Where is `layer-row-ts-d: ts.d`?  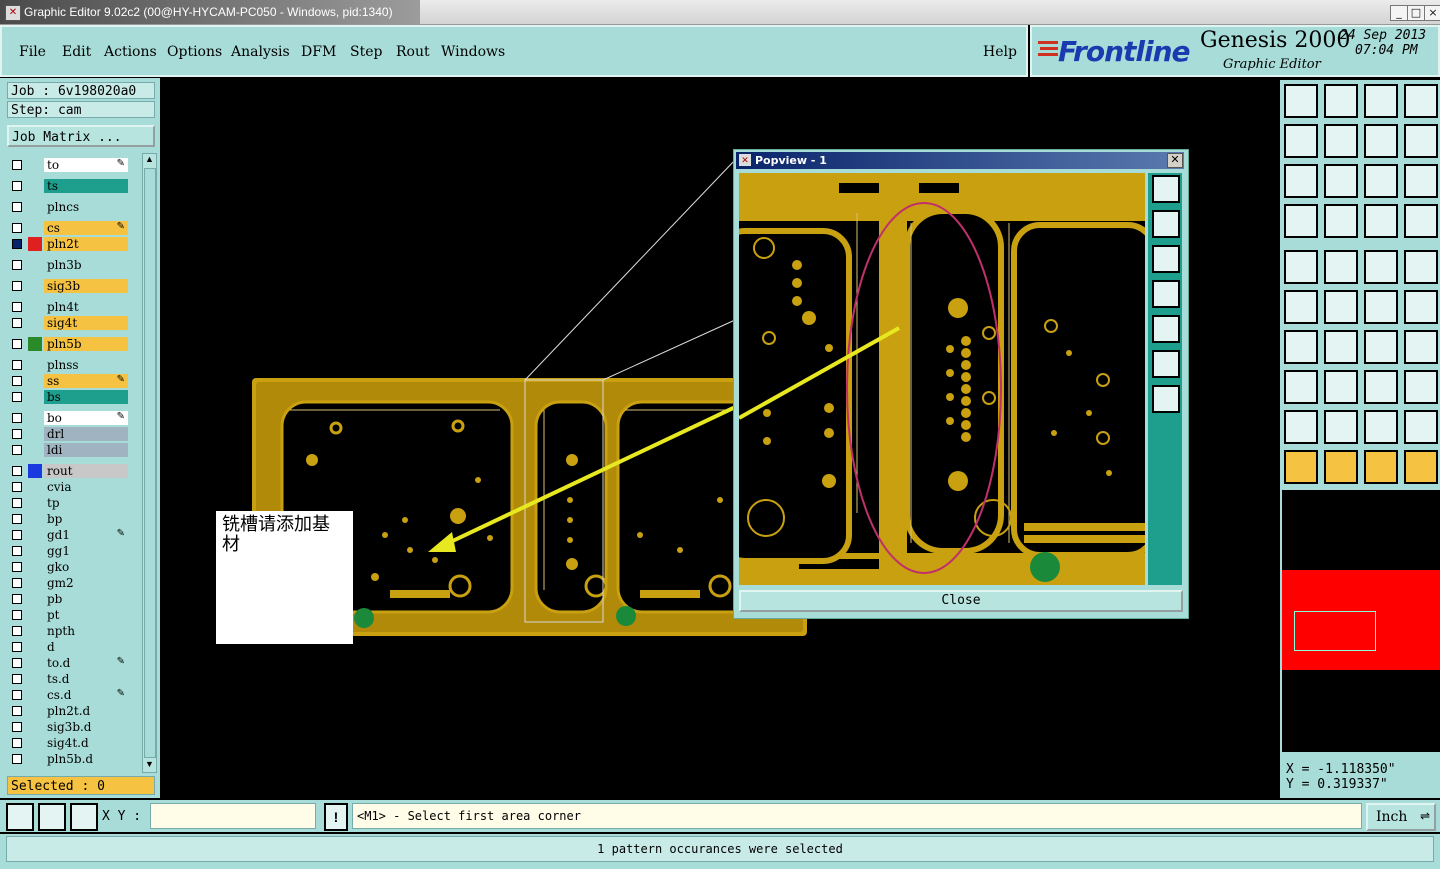
layer-row-ts-d: ts.d is located at coordinates (69, 679).